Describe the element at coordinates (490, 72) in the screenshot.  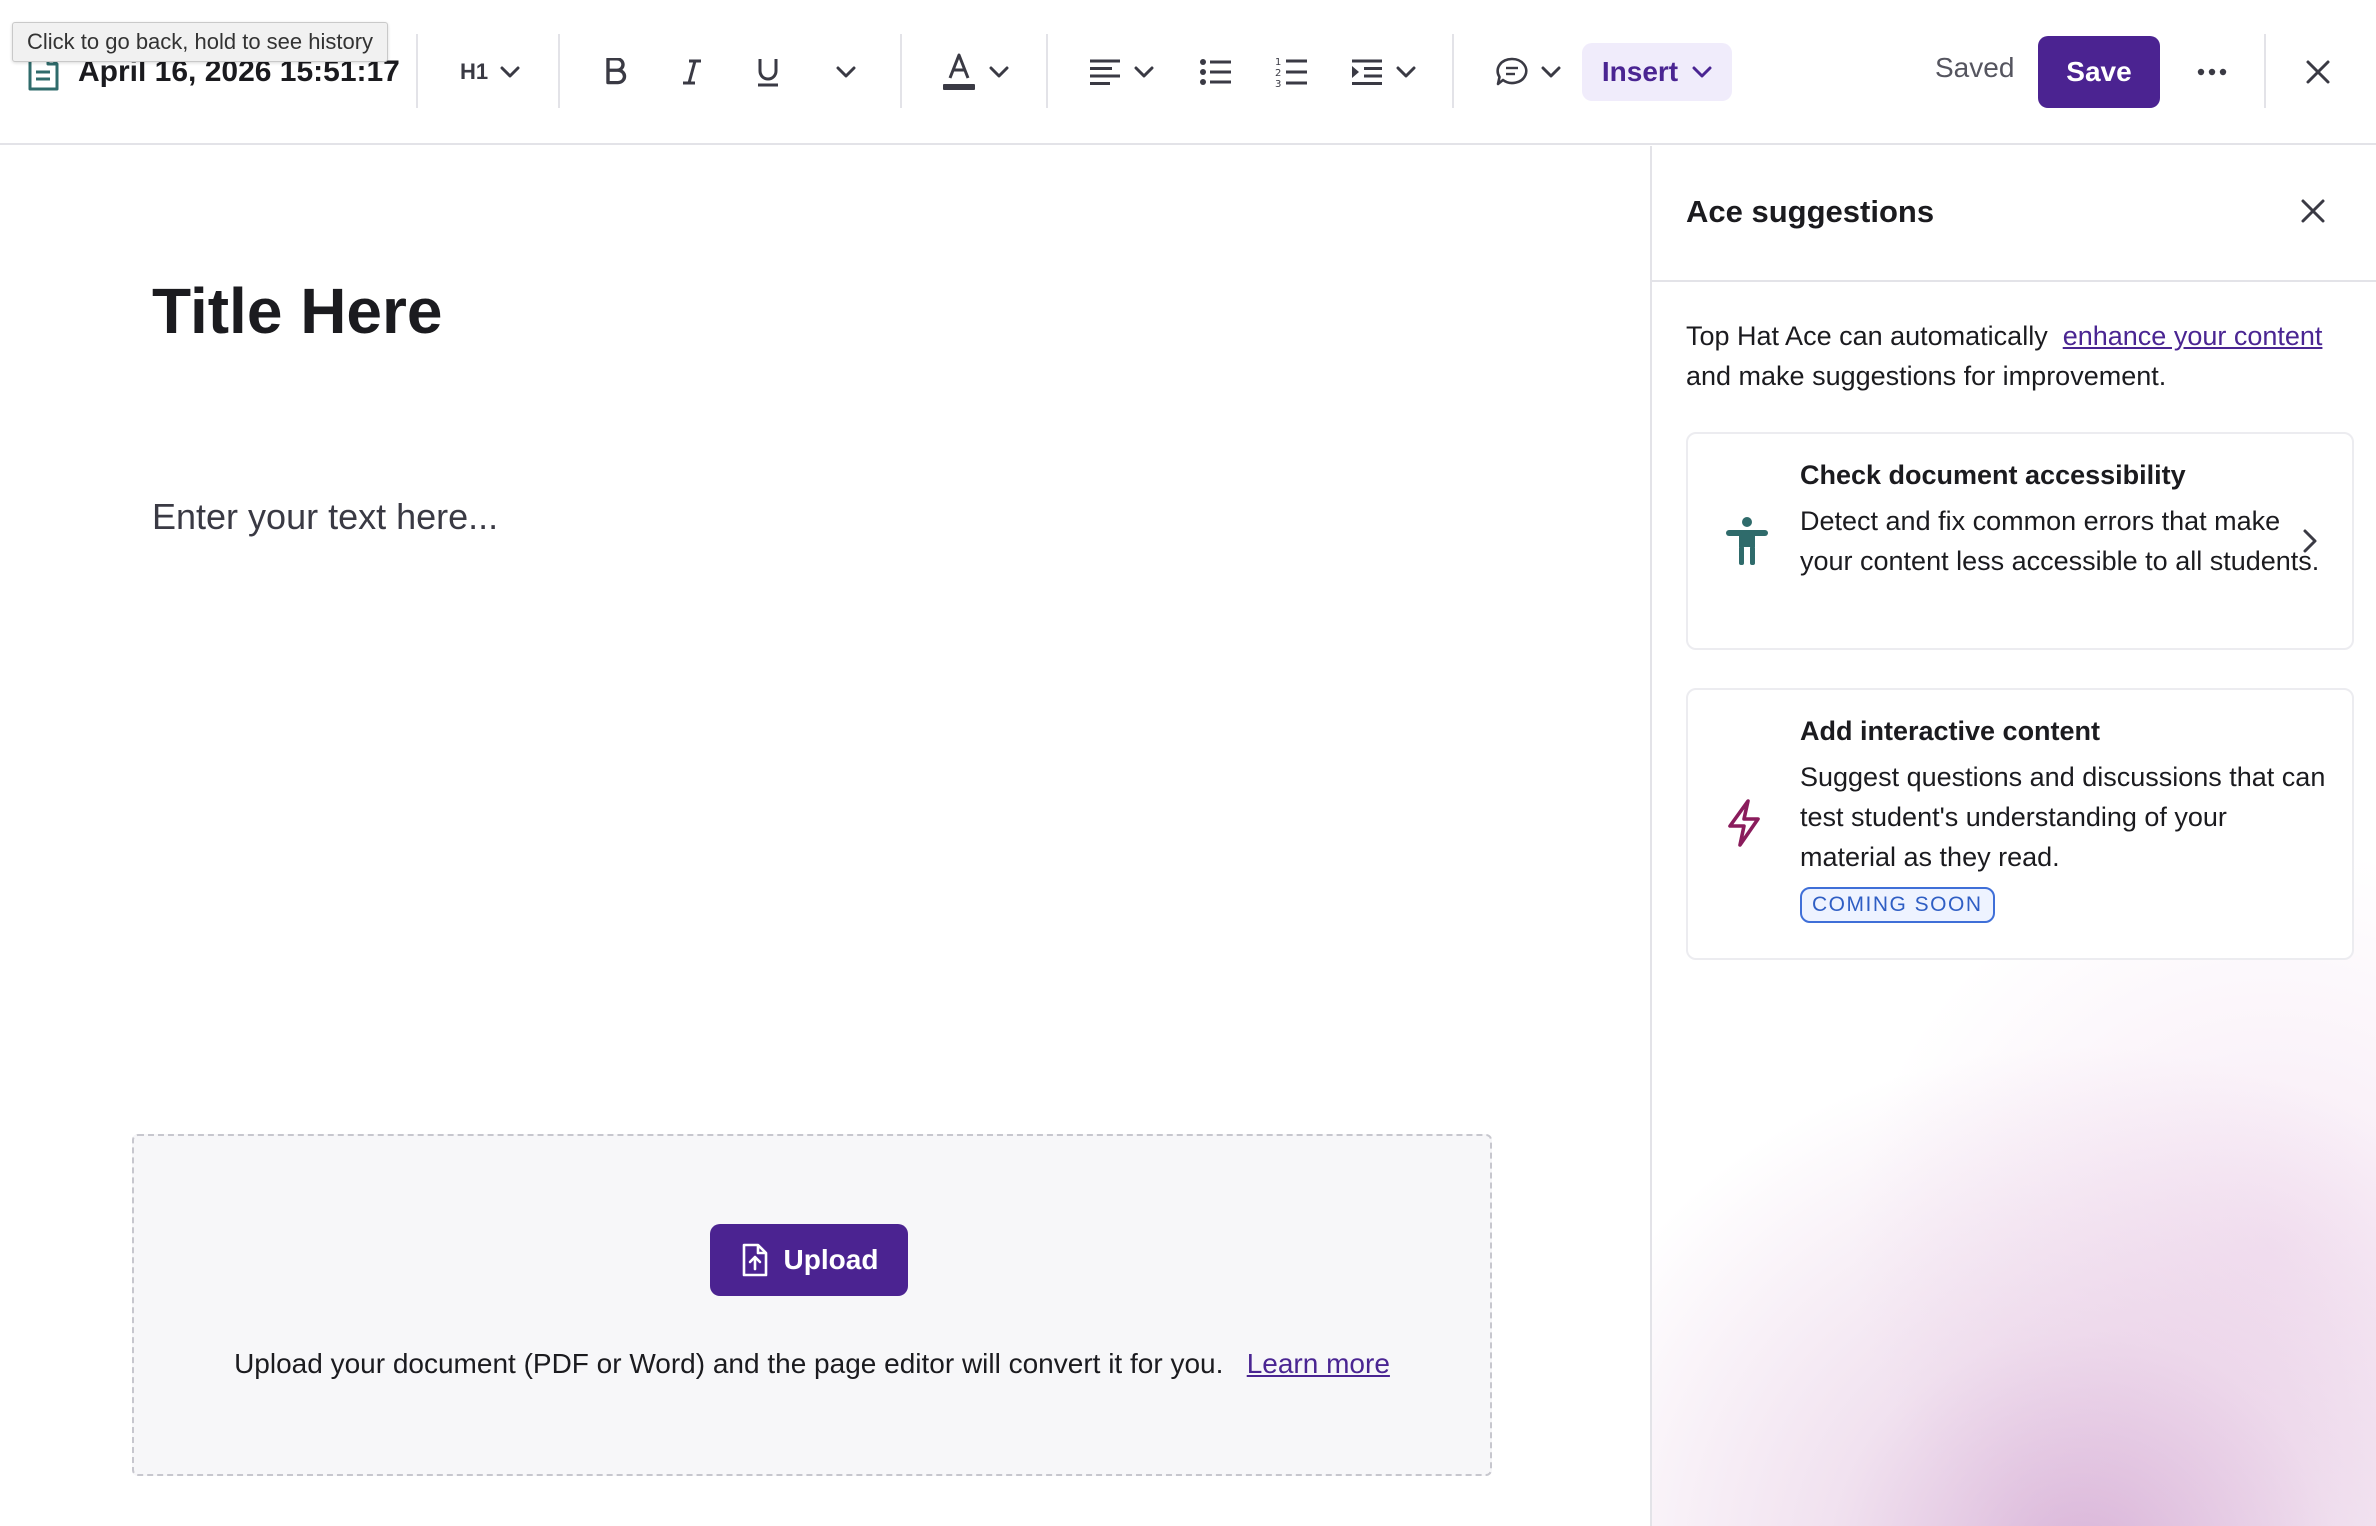
I see `heading-selector: H1` at that location.